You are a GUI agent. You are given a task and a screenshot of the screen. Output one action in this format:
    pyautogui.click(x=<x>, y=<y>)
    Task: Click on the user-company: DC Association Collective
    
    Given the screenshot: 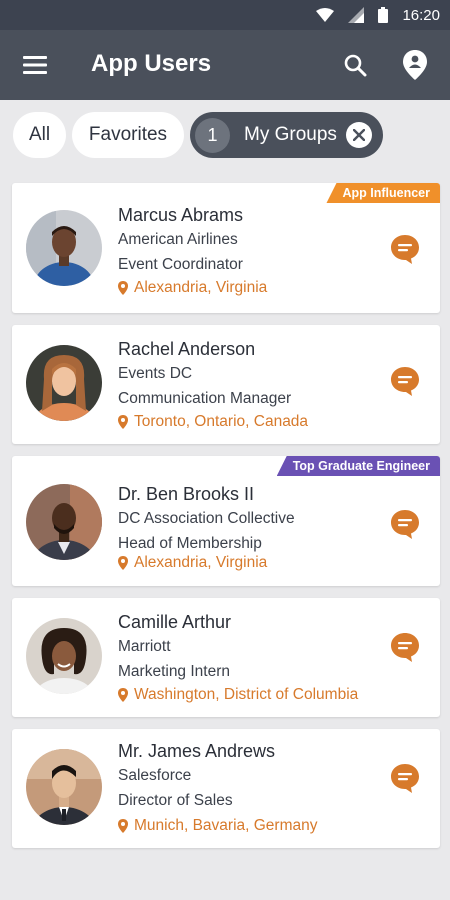 What is the action you would take?
    pyautogui.click(x=206, y=518)
    